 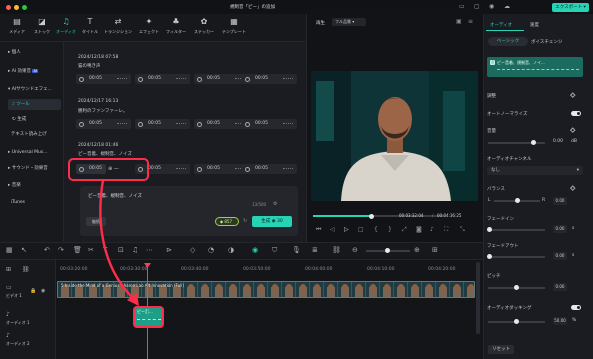 What do you see at coordinates (371, 216) in the screenshot?
I see `scrubber-handle` at bounding box center [371, 216].